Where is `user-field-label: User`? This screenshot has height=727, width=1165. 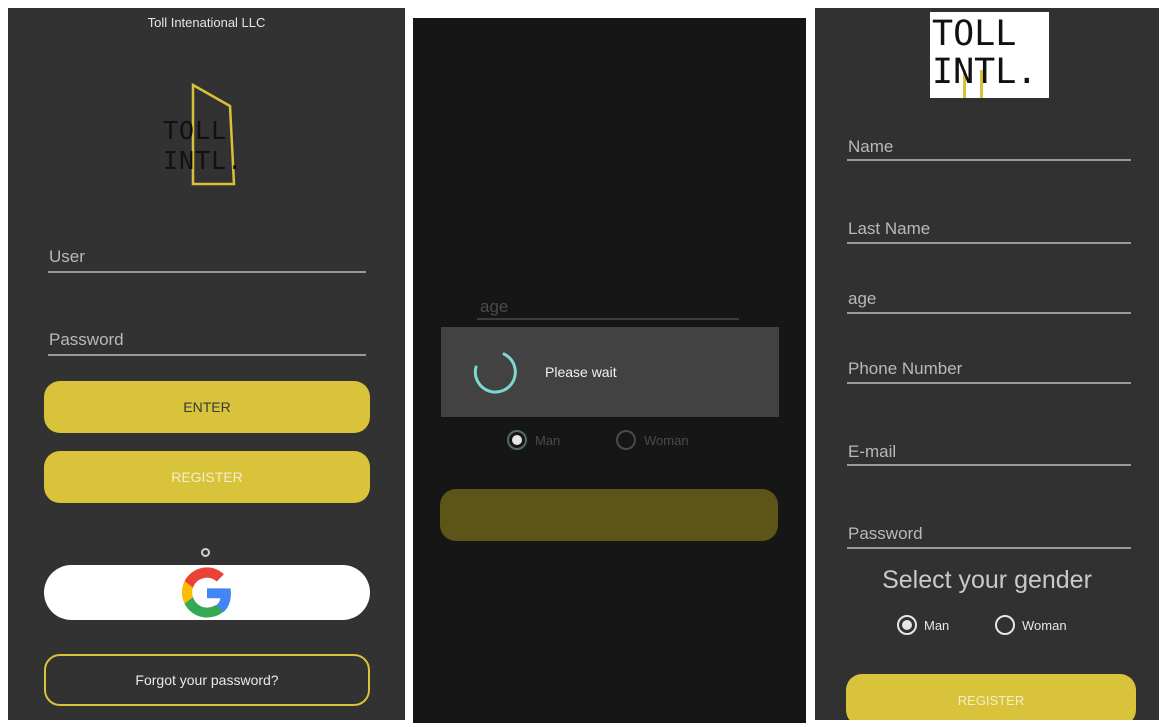
user-field-label: User is located at coordinates (67, 256).